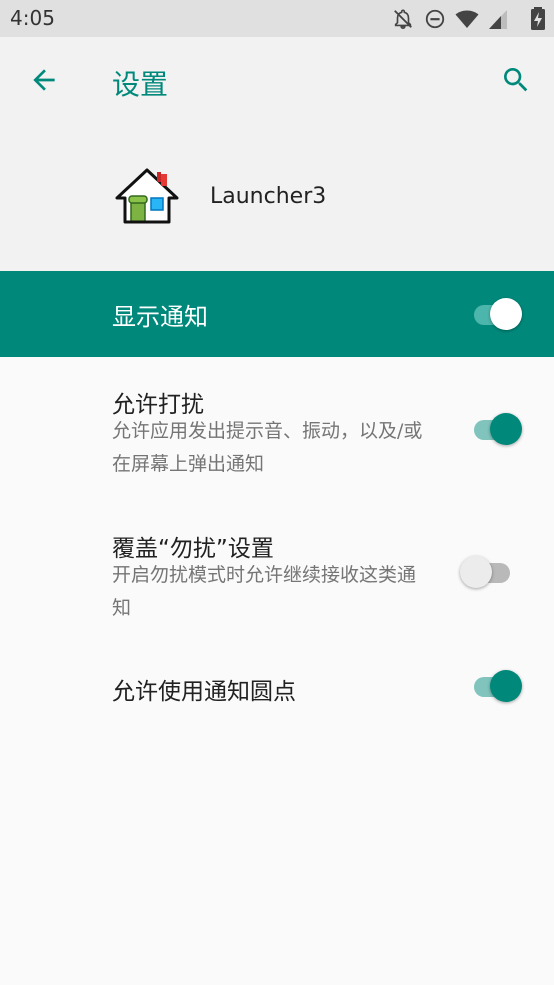 The image size is (554, 985). Describe the element at coordinates (140, 84) in the screenshot. I see `page-title: 设置` at that location.